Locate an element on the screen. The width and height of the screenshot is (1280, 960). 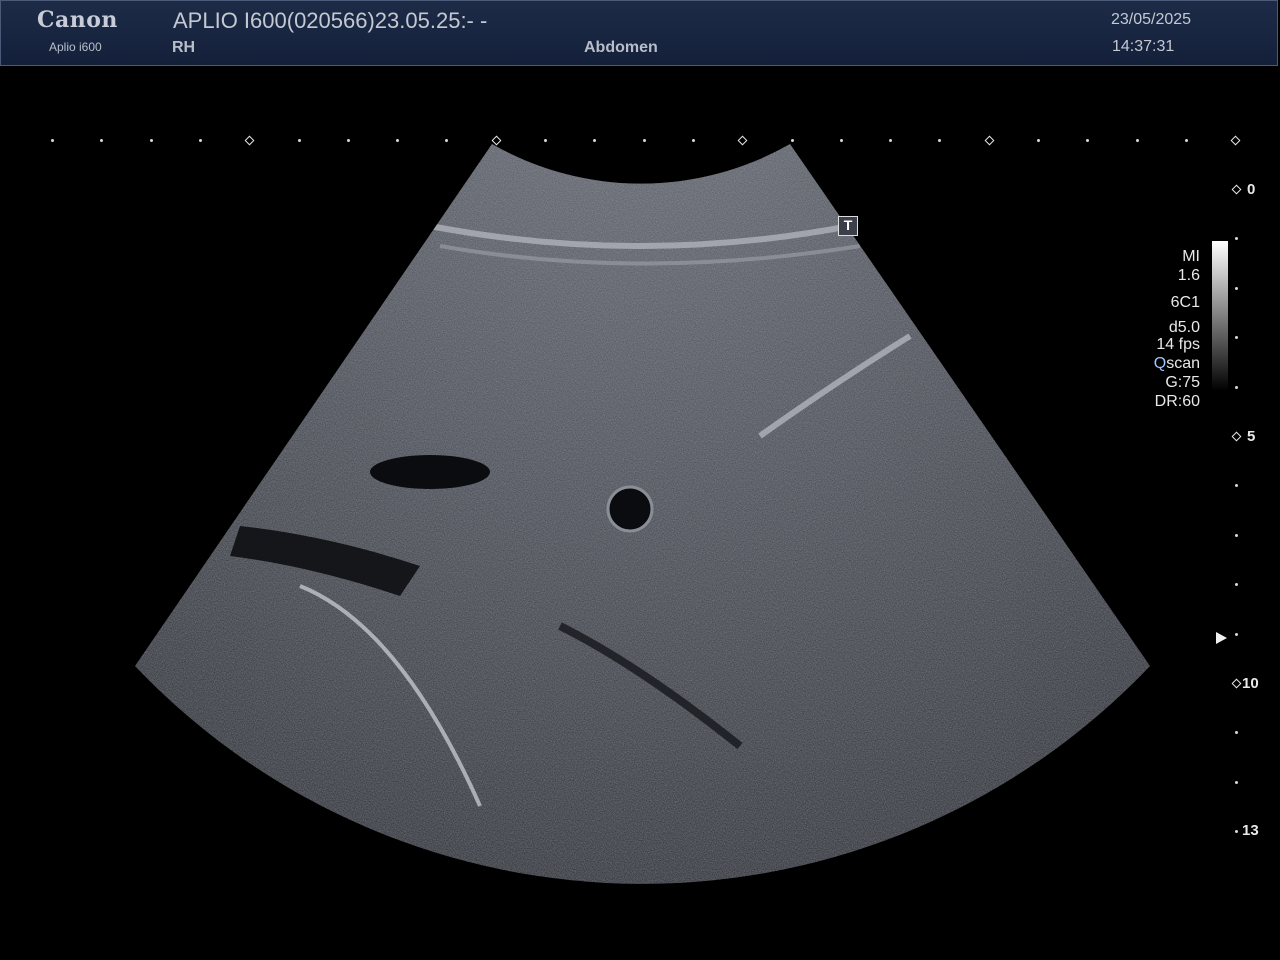
scan-mode: Qscan is located at coordinates (1177, 363).